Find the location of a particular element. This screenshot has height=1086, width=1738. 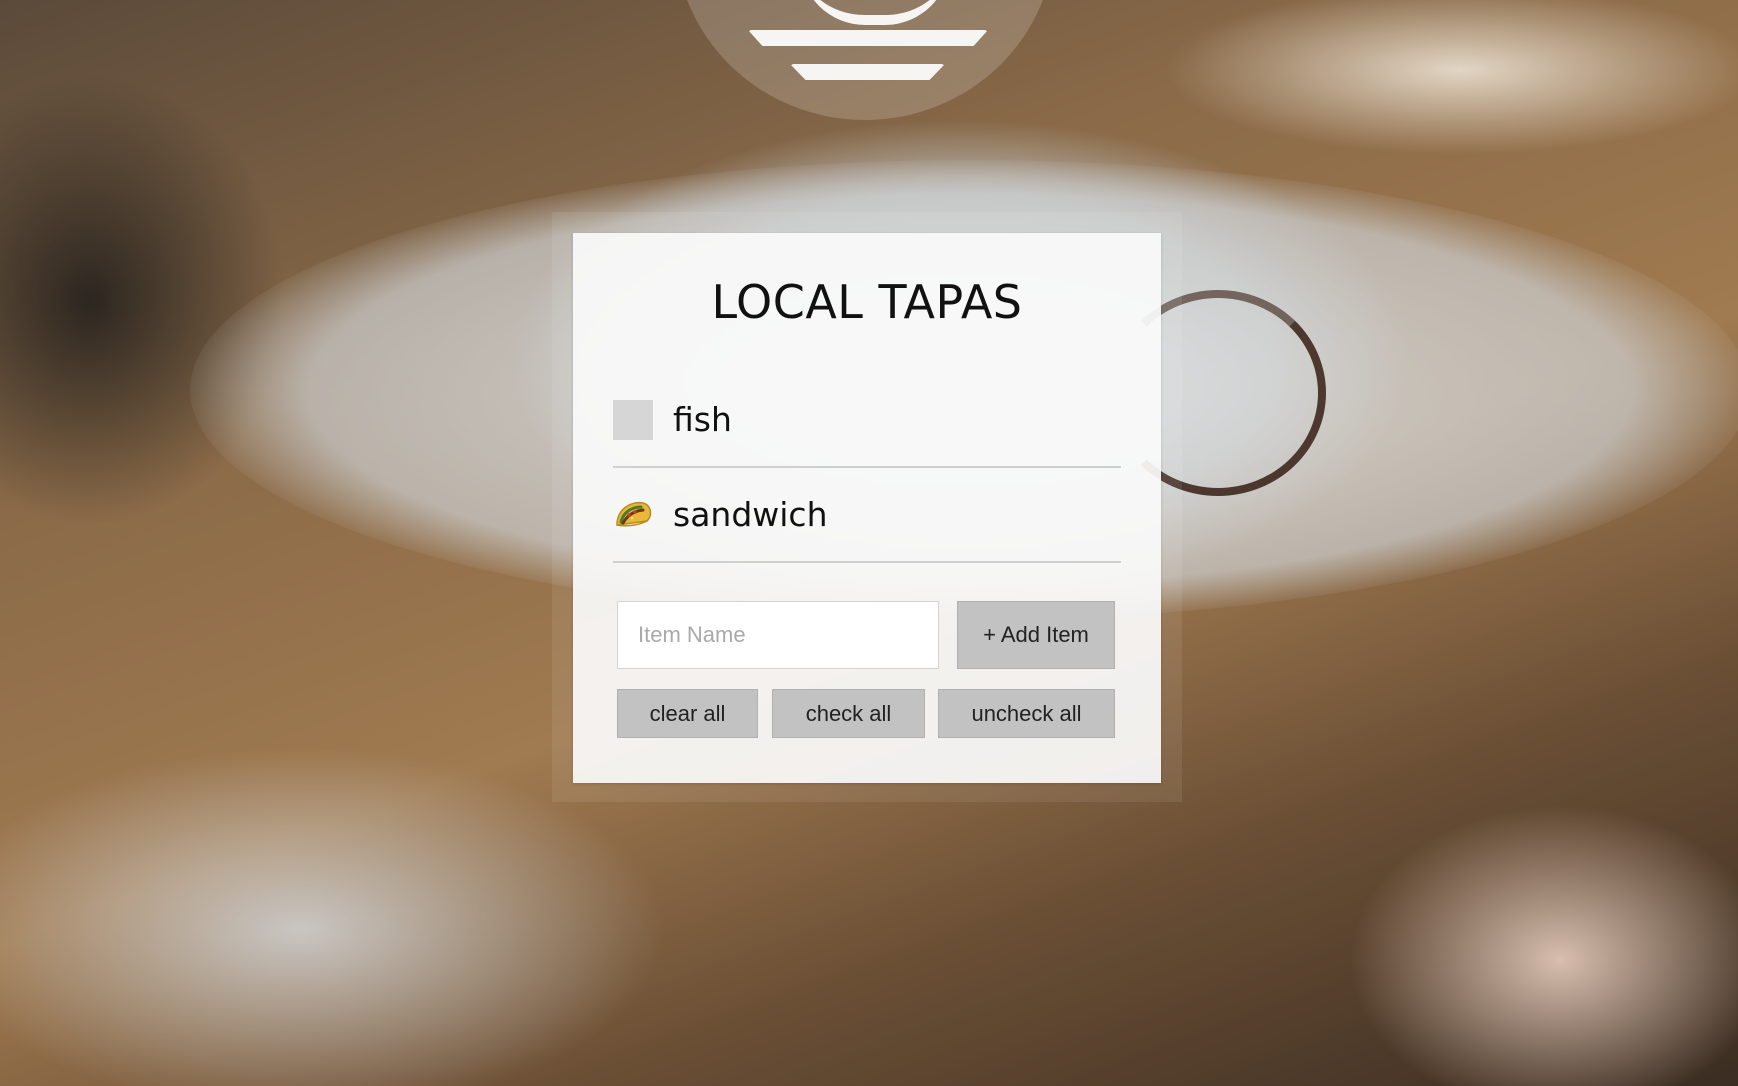

uncheck-all-button: uncheck all is located at coordinates (1026, 713).